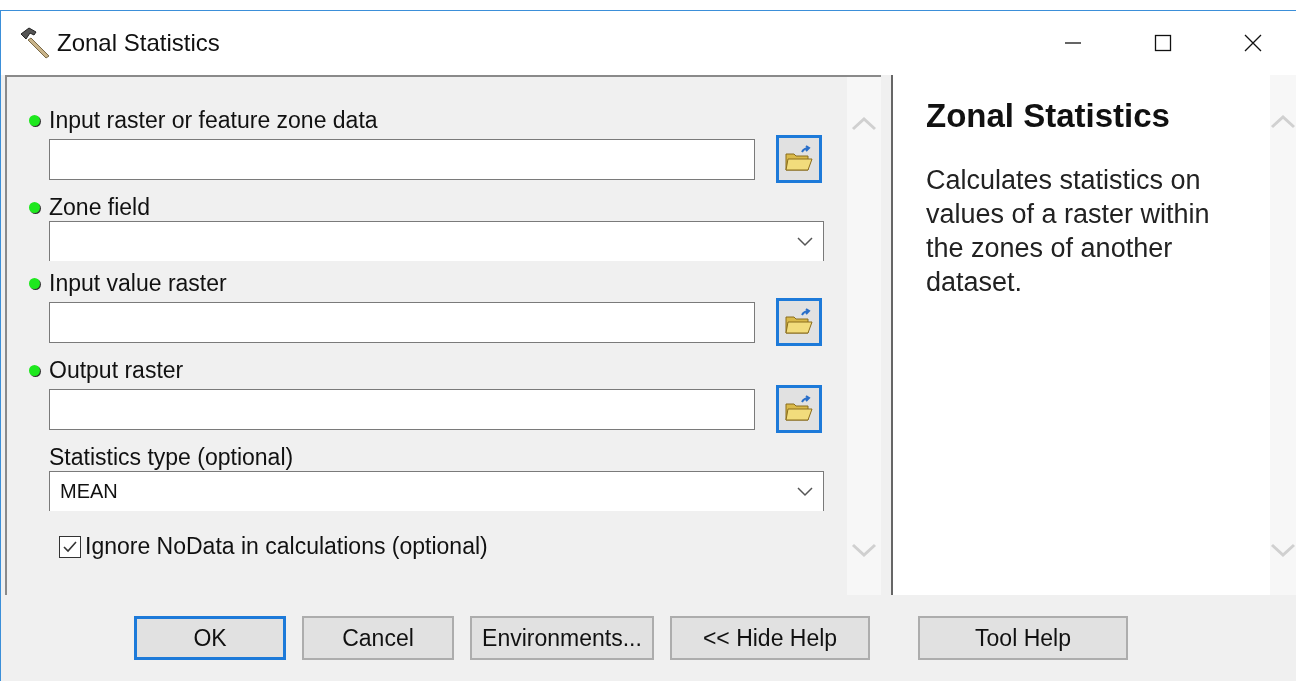  Describe the element at coordinates (1253, 43) in the screenshot. I see `close-icon` at that location.